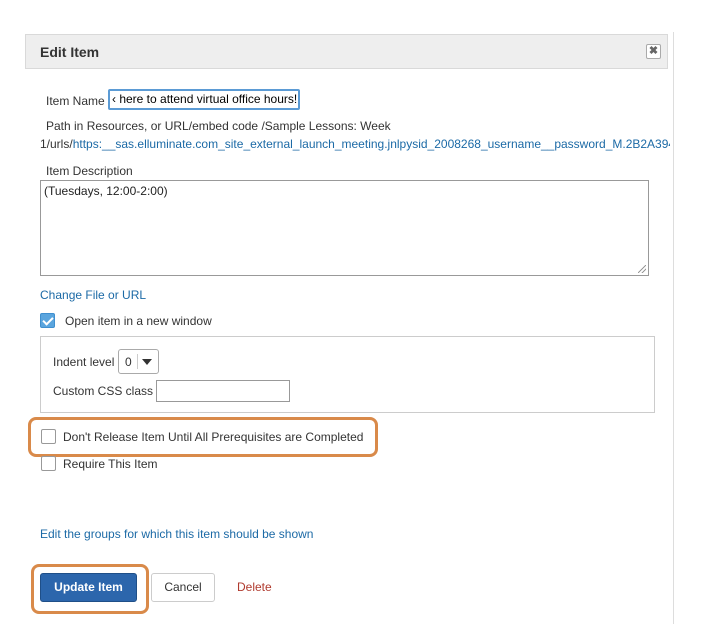 The width and height of the screenshot is (710, 642). Describe the element at coordinates (88, 587) in the screenshot. I see `update-item-button: Update Item` at that location.